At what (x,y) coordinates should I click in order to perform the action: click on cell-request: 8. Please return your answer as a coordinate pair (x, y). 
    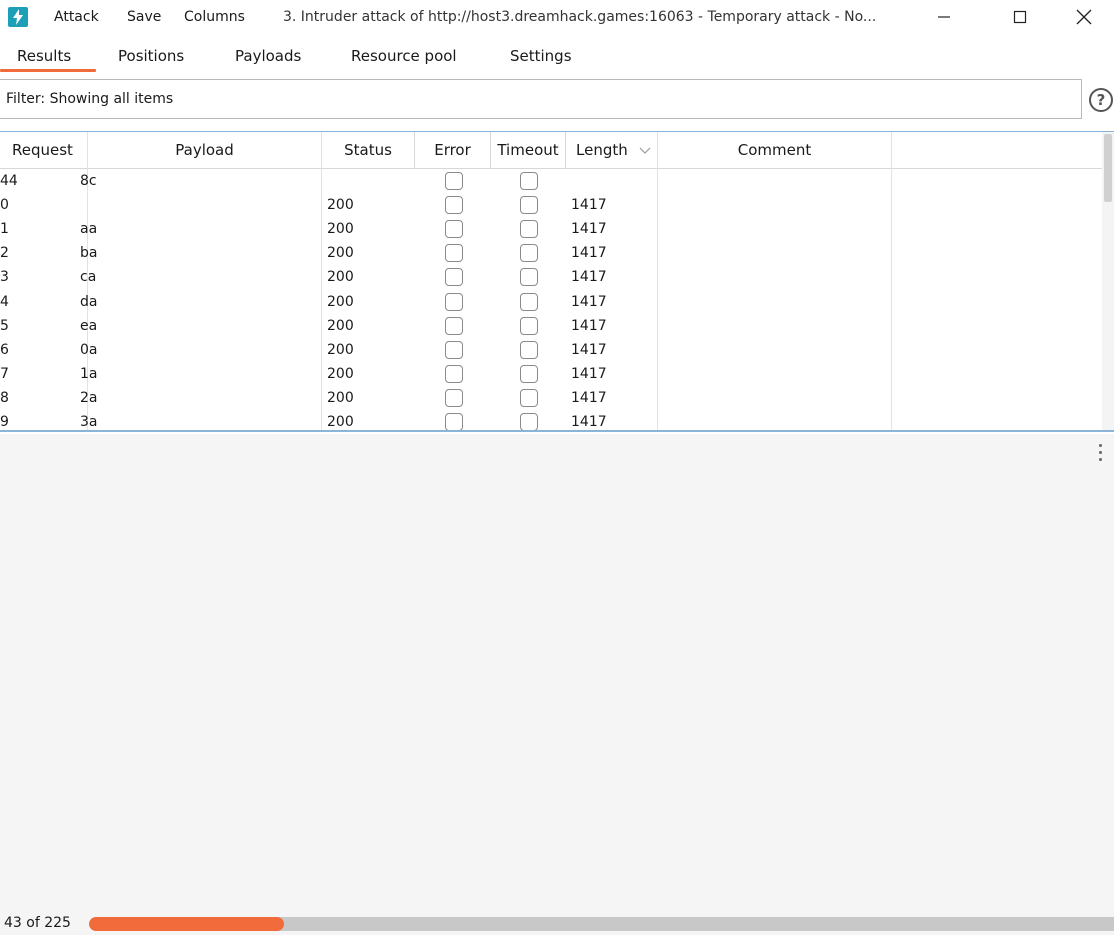
    Looking at the image, I should click on (4, 397).